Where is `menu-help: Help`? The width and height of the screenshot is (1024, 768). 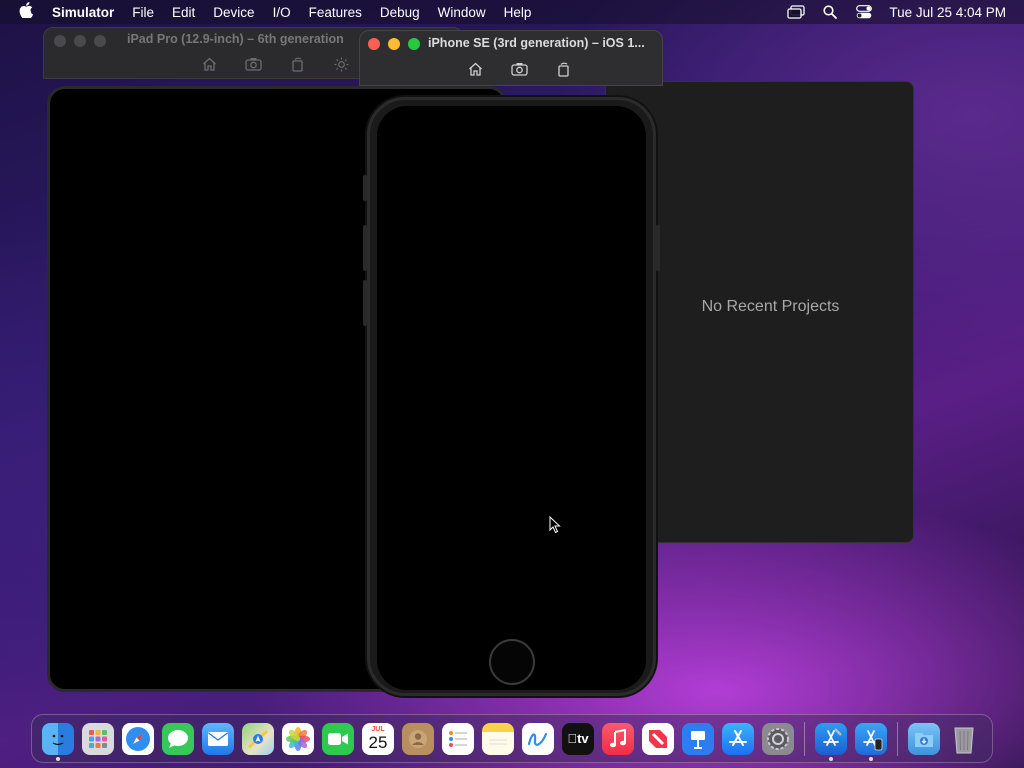 menu-help: Help is located at coordinates (518, 12).